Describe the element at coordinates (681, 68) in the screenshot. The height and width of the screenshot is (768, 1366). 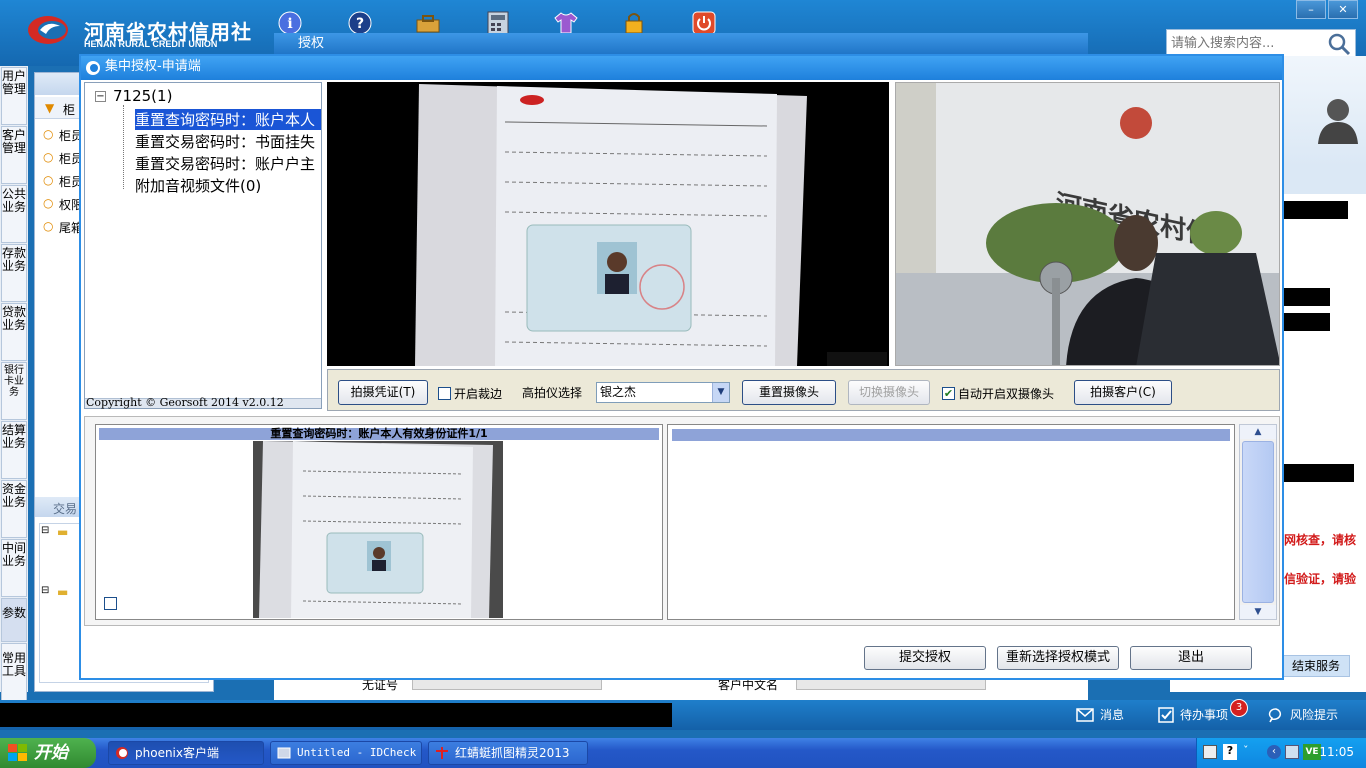
I see `dialog-title-bar: 集中授权-申请端` at that location.